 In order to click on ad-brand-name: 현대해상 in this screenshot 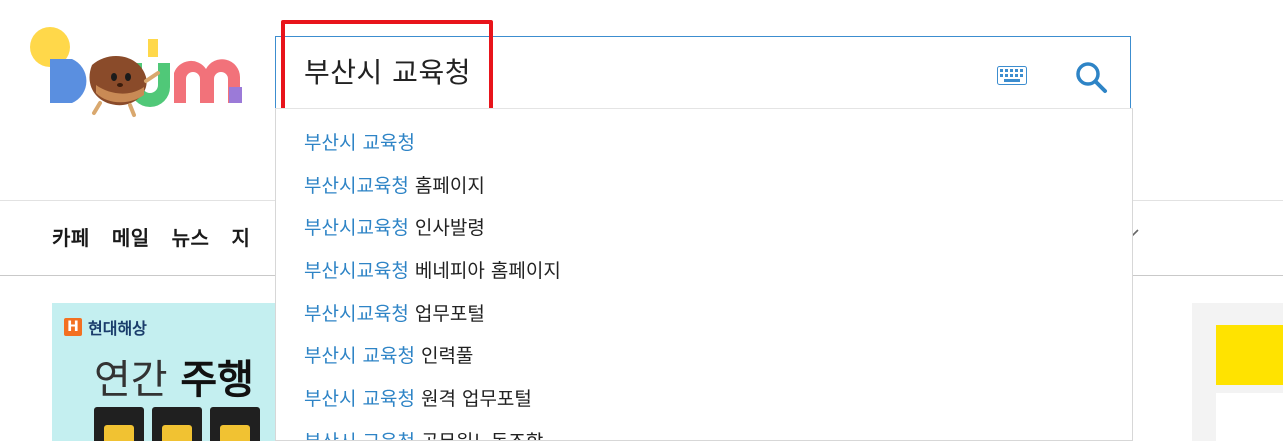, I will do `click(117, 328)`.